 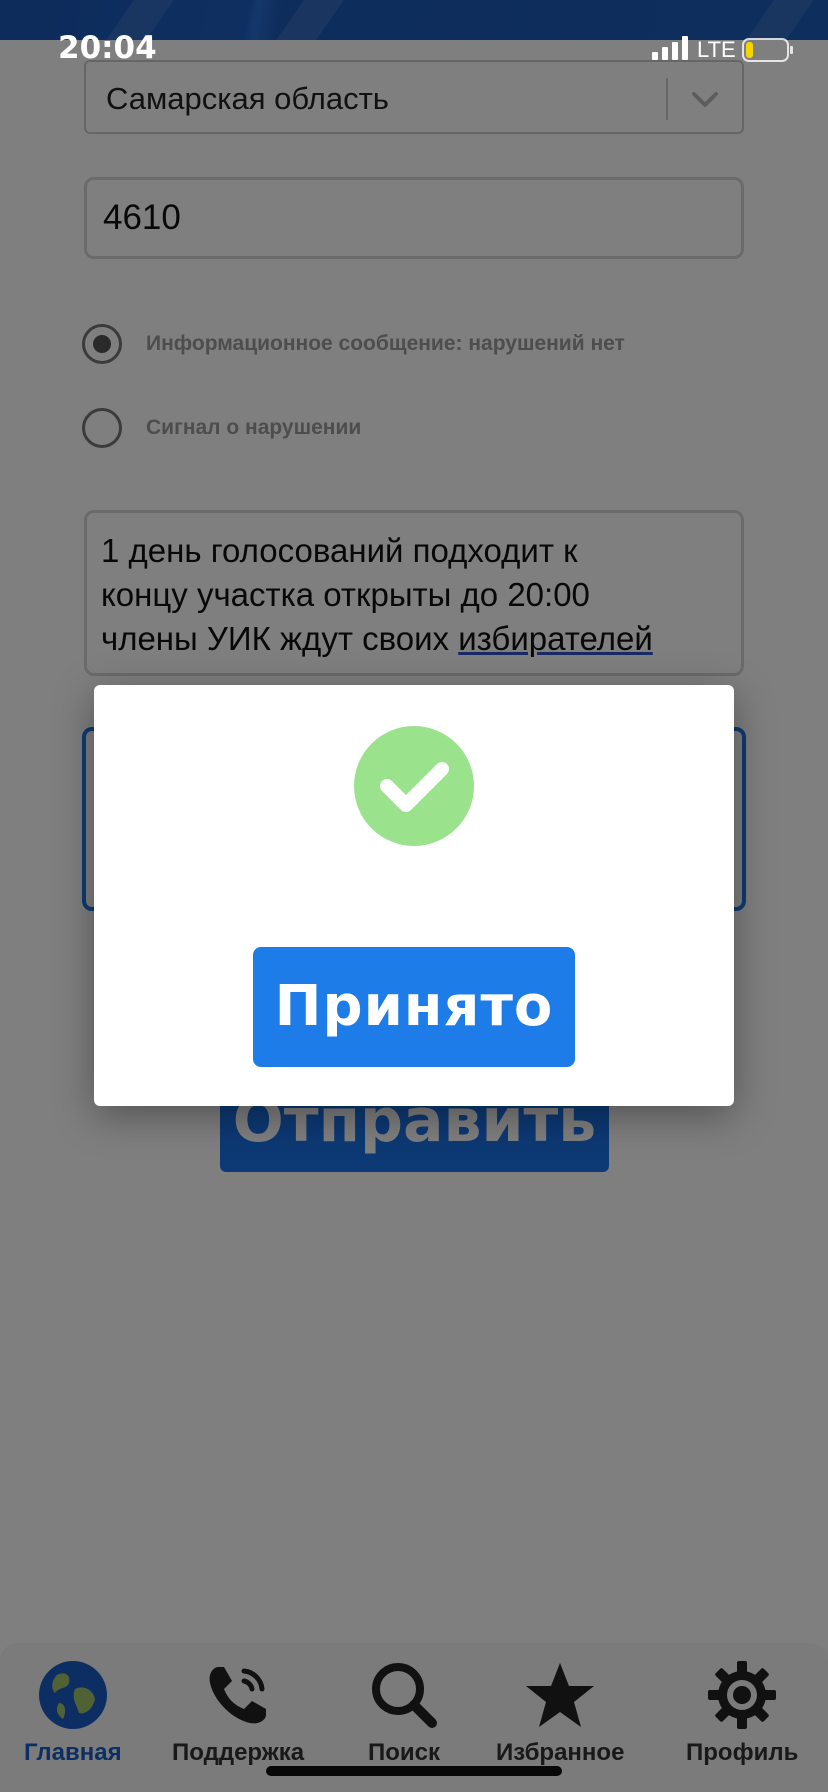 What do you see at coordinates (716, 49) in the screenshot?
I see `network-type: LTE` at bounding box center [716, 49].